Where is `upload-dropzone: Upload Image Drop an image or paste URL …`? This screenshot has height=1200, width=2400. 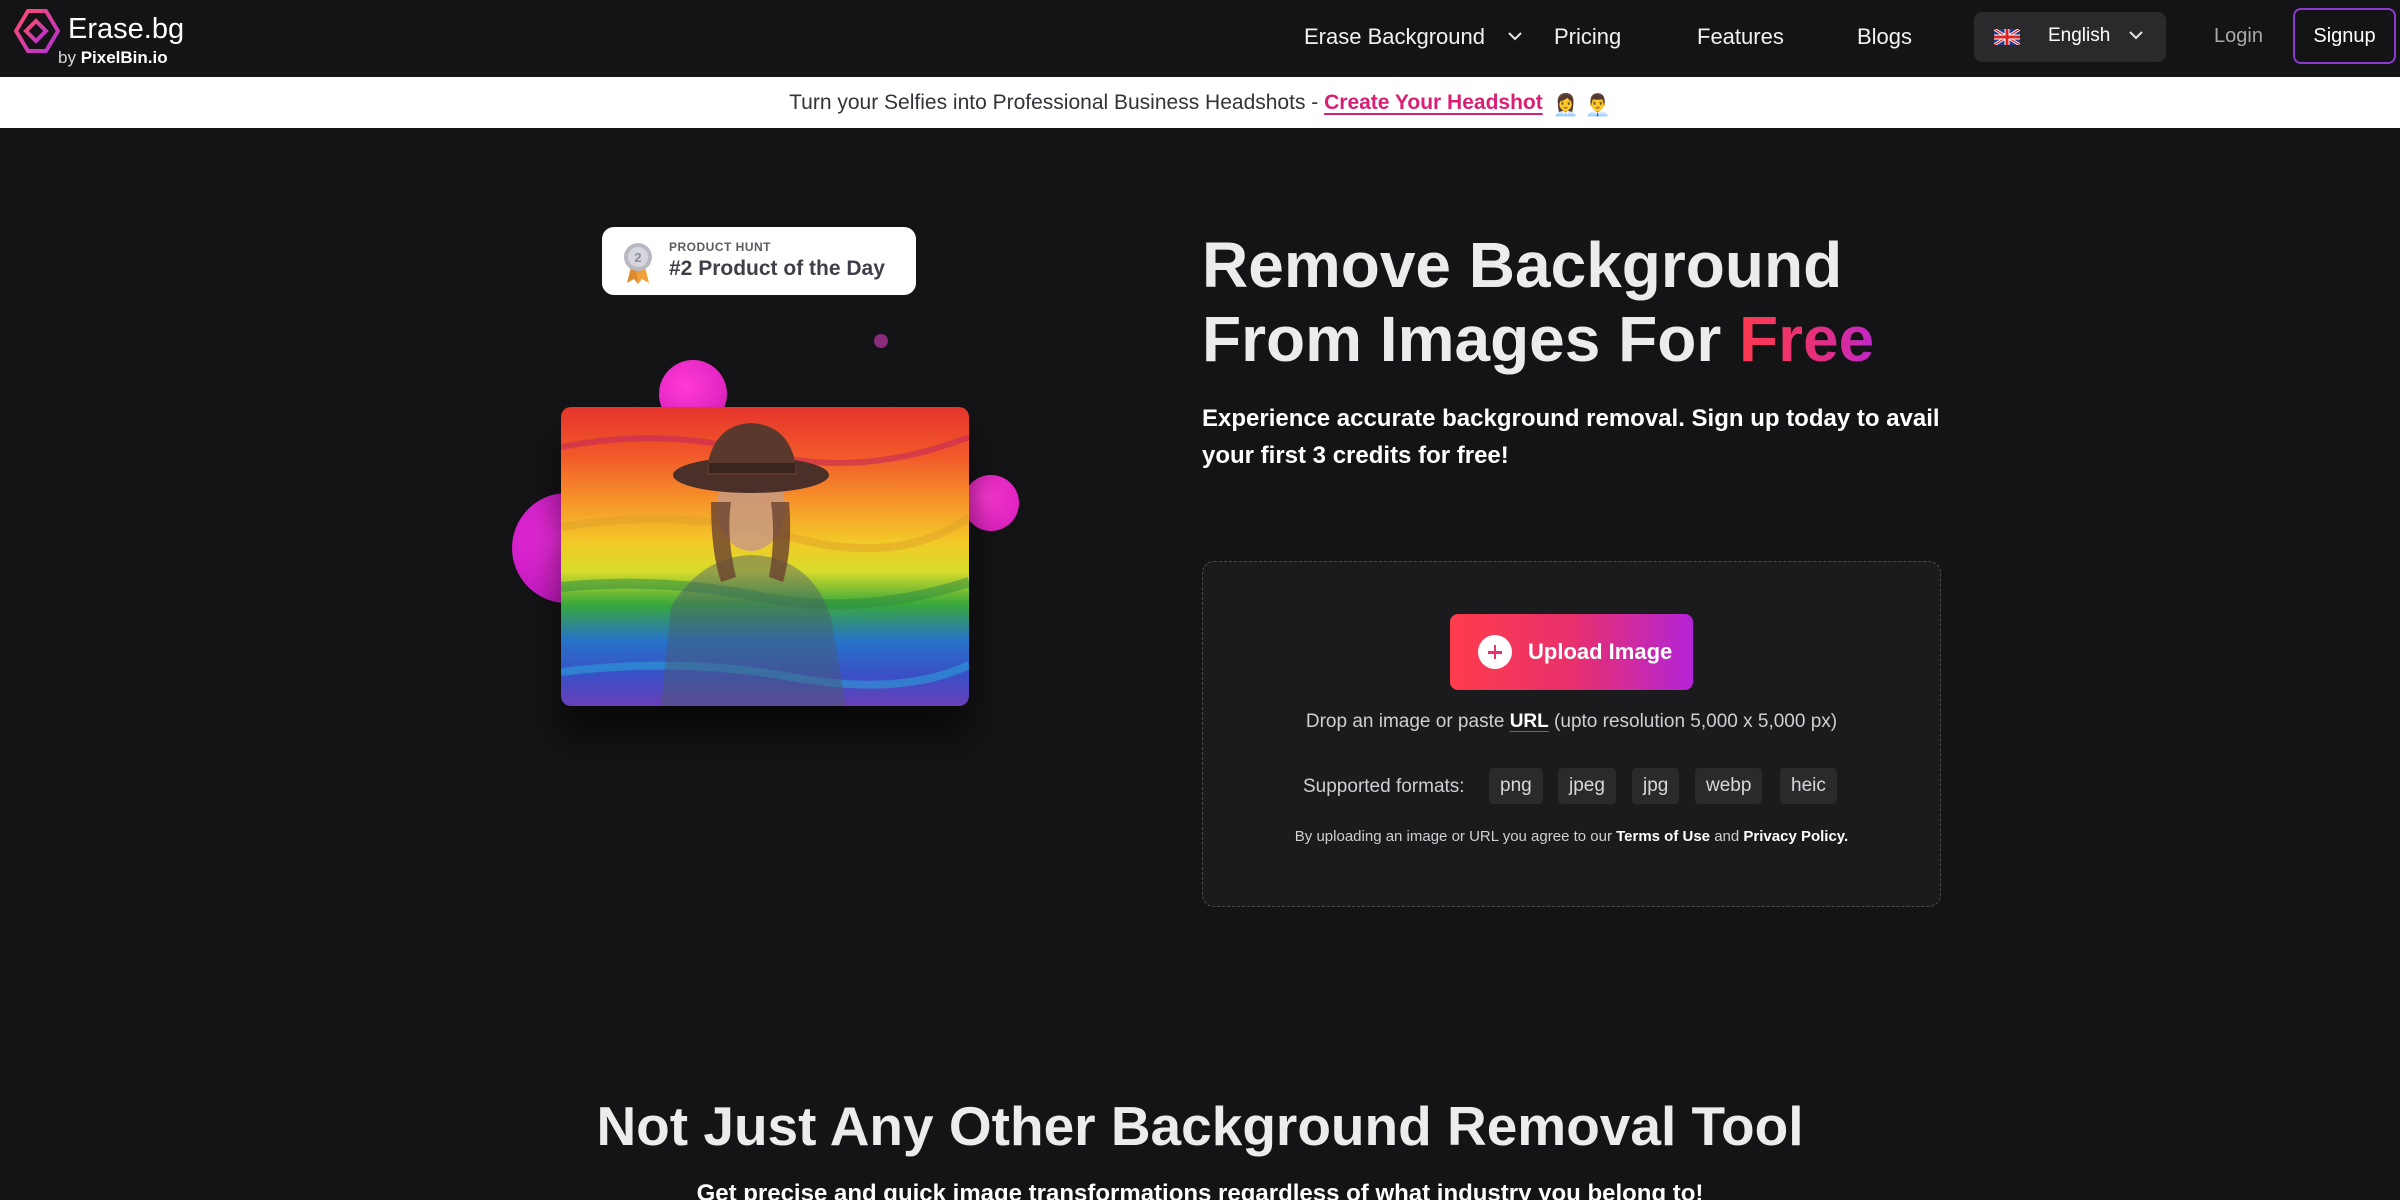 upload-dropzone: Upload Image Drop an image or paste URL … is located at coordinates (1571, 734).